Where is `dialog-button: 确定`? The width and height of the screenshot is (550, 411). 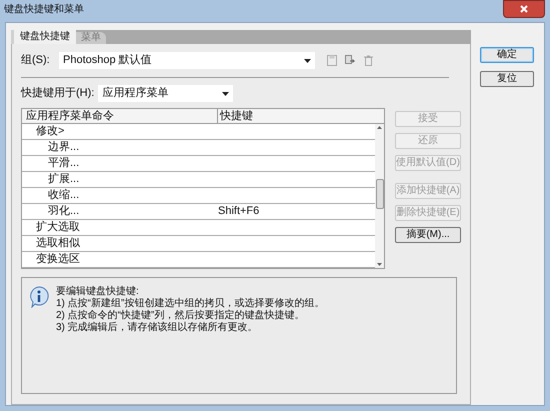
dialog-button: 确定 is located at coordinates (507, 55).